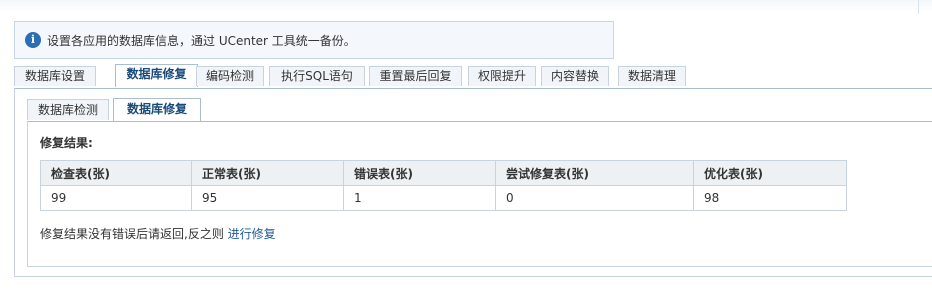 The height and width of the screenshot is (306, 932). What do you see at coordinates (419, 173) in the screenshot?
I see `header-error-tables: 错误表(张)` at bounding box center [419, 173].